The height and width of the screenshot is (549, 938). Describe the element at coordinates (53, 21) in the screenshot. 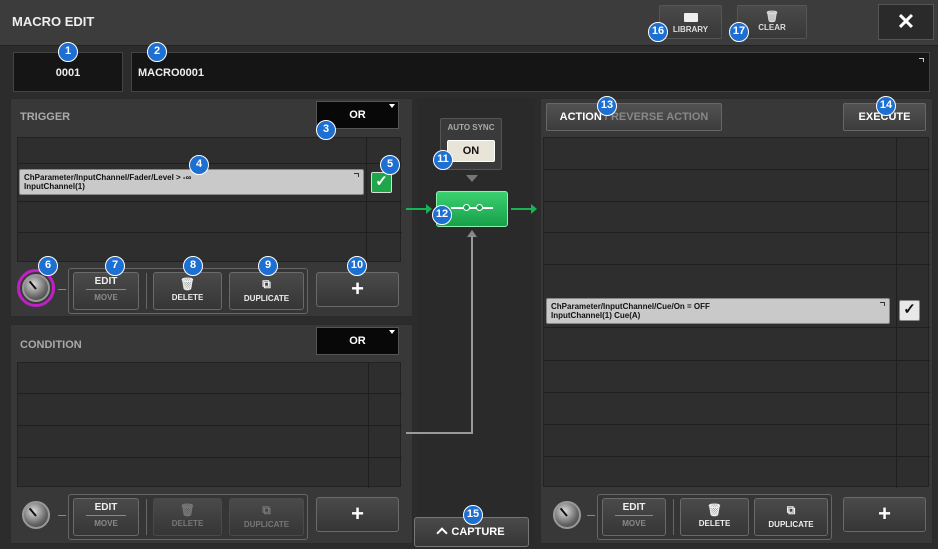

I see `window-title: MACRO EDIT` at that location.